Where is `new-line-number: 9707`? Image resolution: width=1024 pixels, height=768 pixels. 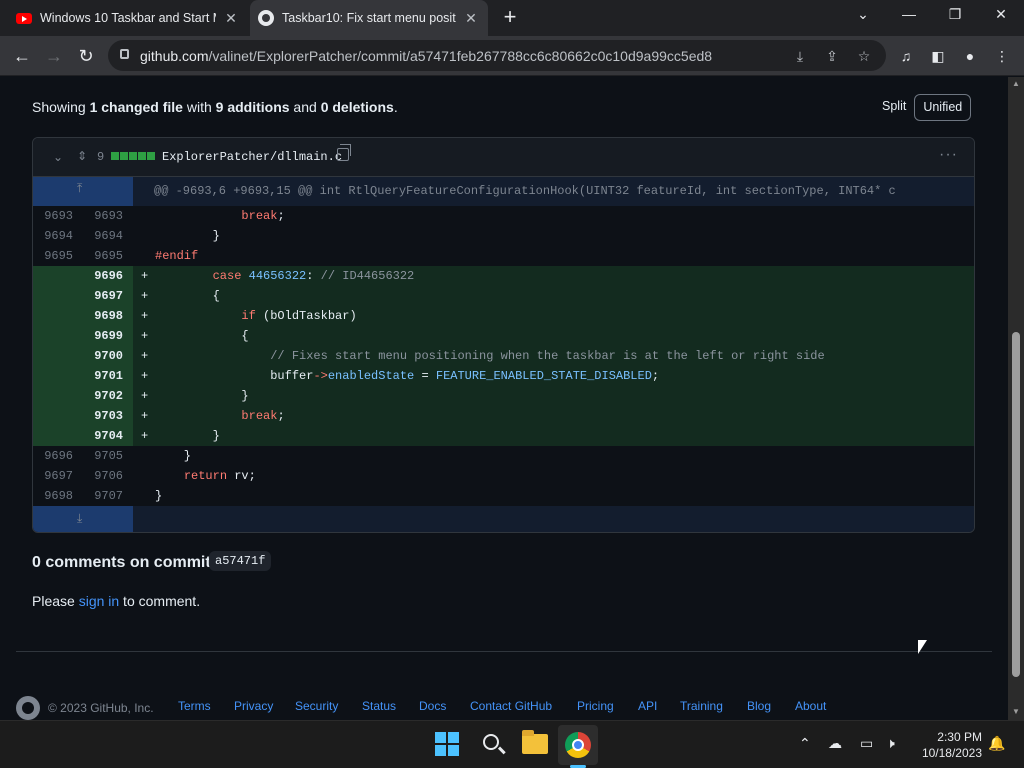 new-line-number: 9707 is located at coordinates (103, 496).